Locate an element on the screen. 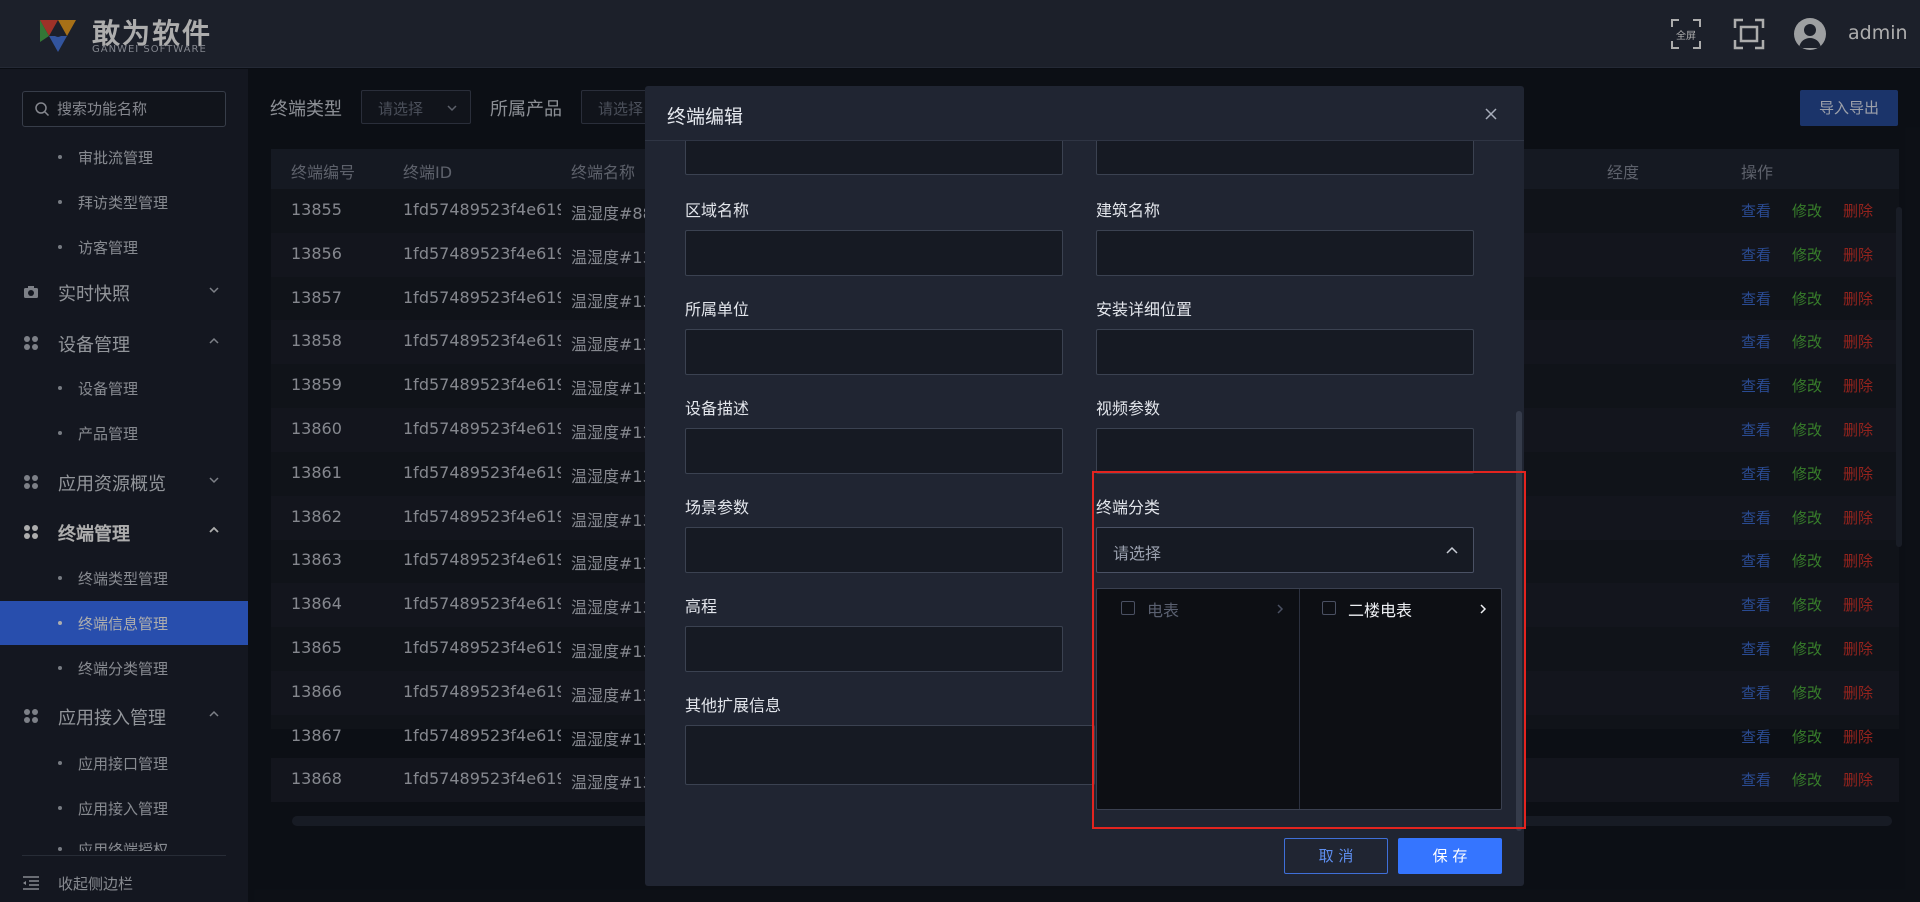 Image resolution: width=1920 pixels, height=902 pixels. device-desc-label: 设备描述 is located at coordinates (717, 408).